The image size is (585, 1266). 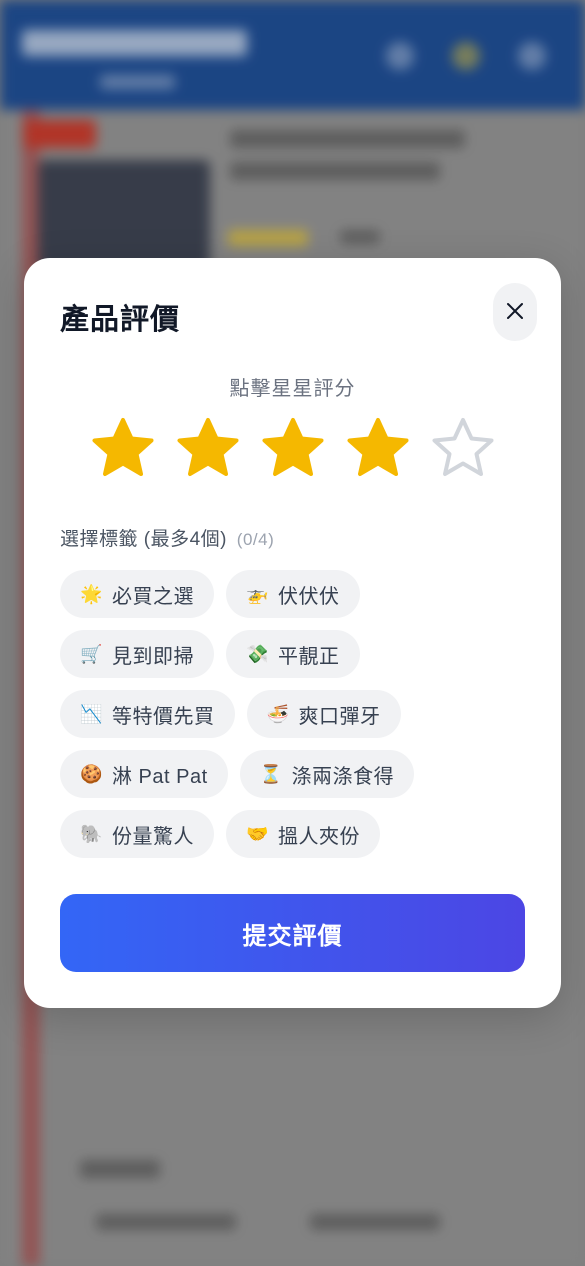 What do you see at coordinates (153, 596) in the screenshot?
I see `tag-label: 必買之選` at bounding box center [153, 596].